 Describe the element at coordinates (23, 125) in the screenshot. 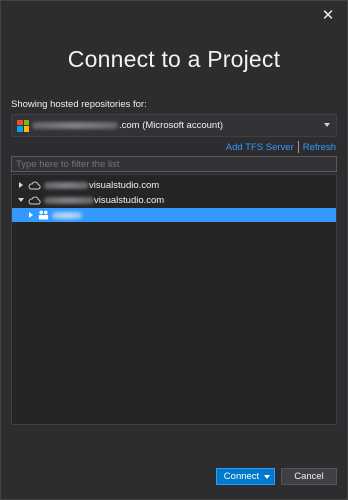

I see `microsoft-logo-icon` at that location.